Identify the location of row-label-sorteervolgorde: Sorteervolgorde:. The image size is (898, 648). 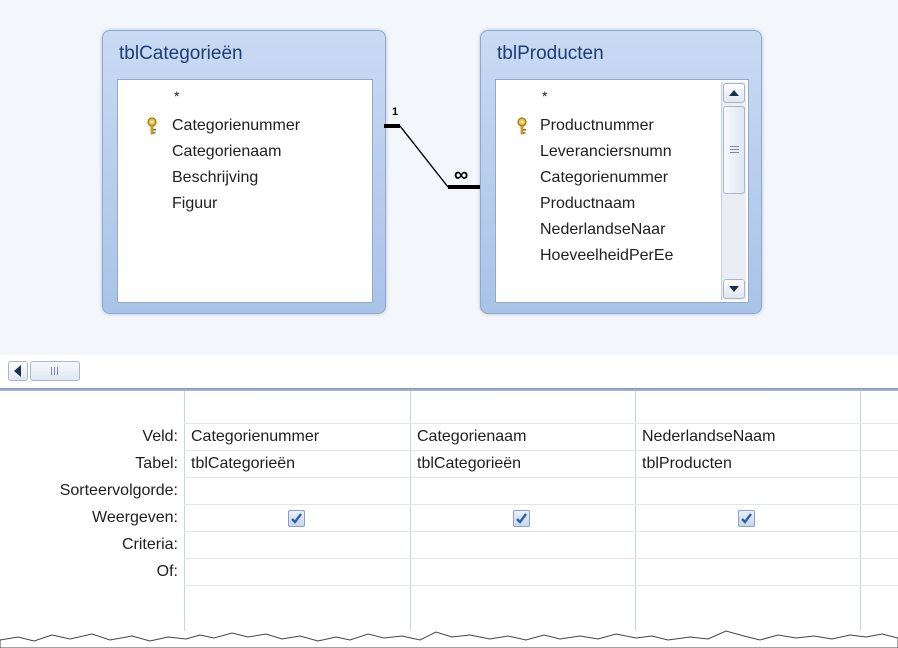
(118, 490).